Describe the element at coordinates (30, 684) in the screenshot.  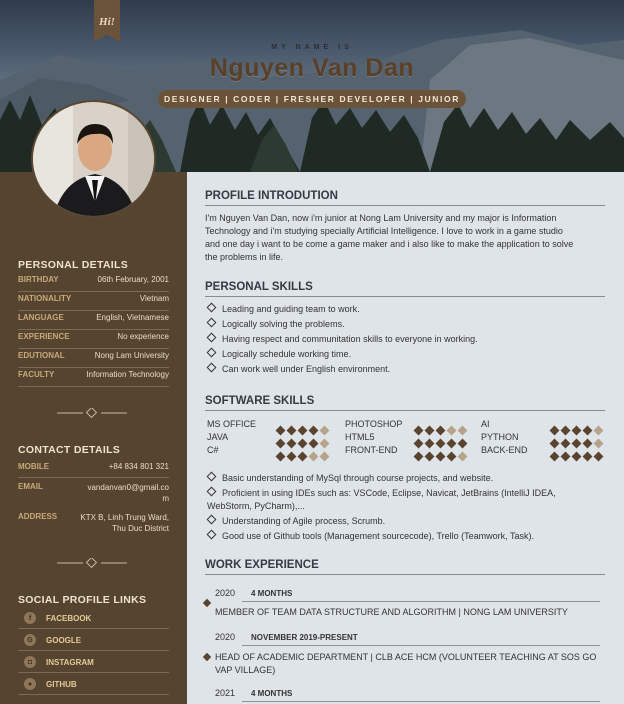
I see `github-icon: ●` at that location.